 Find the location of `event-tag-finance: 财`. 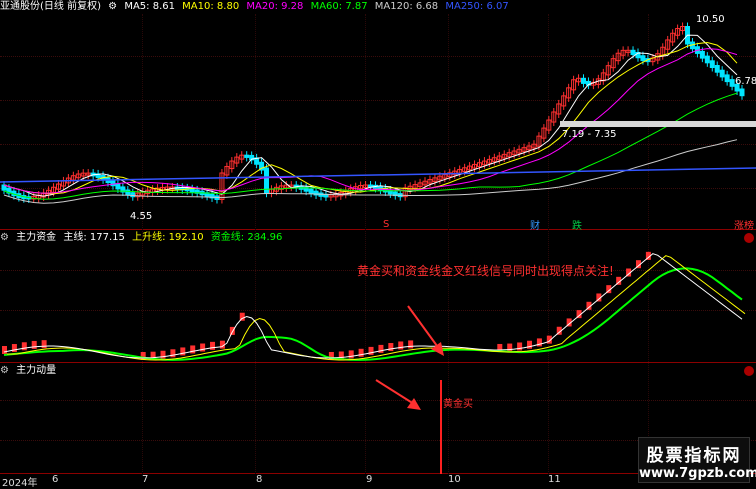

event-tag-finance: 财 is located at coordinates (535, 224).